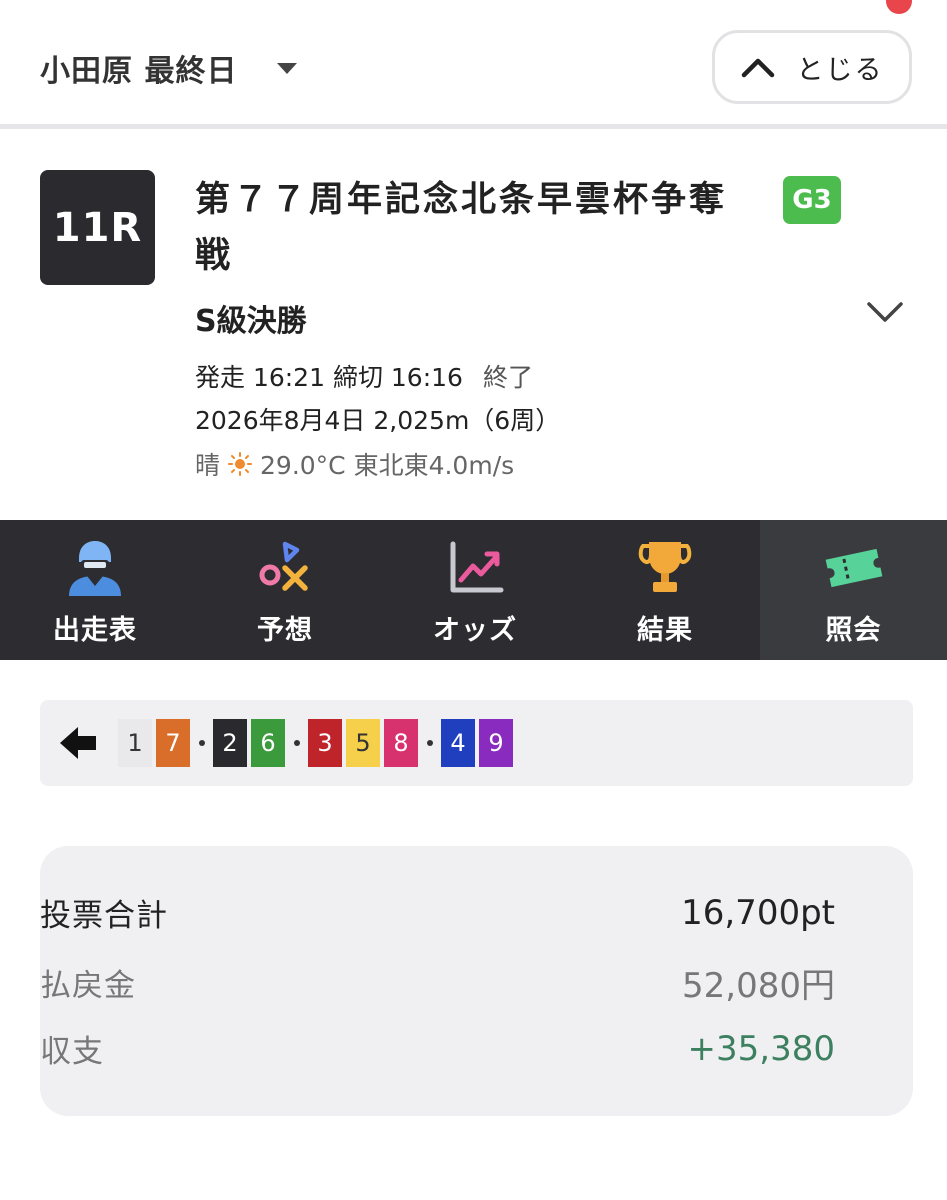 This screenshot has height=1200, width=947. Describe the element at coordinates (173, 743) in the screenshot. I see `rider-number-chip: 7` at that location.